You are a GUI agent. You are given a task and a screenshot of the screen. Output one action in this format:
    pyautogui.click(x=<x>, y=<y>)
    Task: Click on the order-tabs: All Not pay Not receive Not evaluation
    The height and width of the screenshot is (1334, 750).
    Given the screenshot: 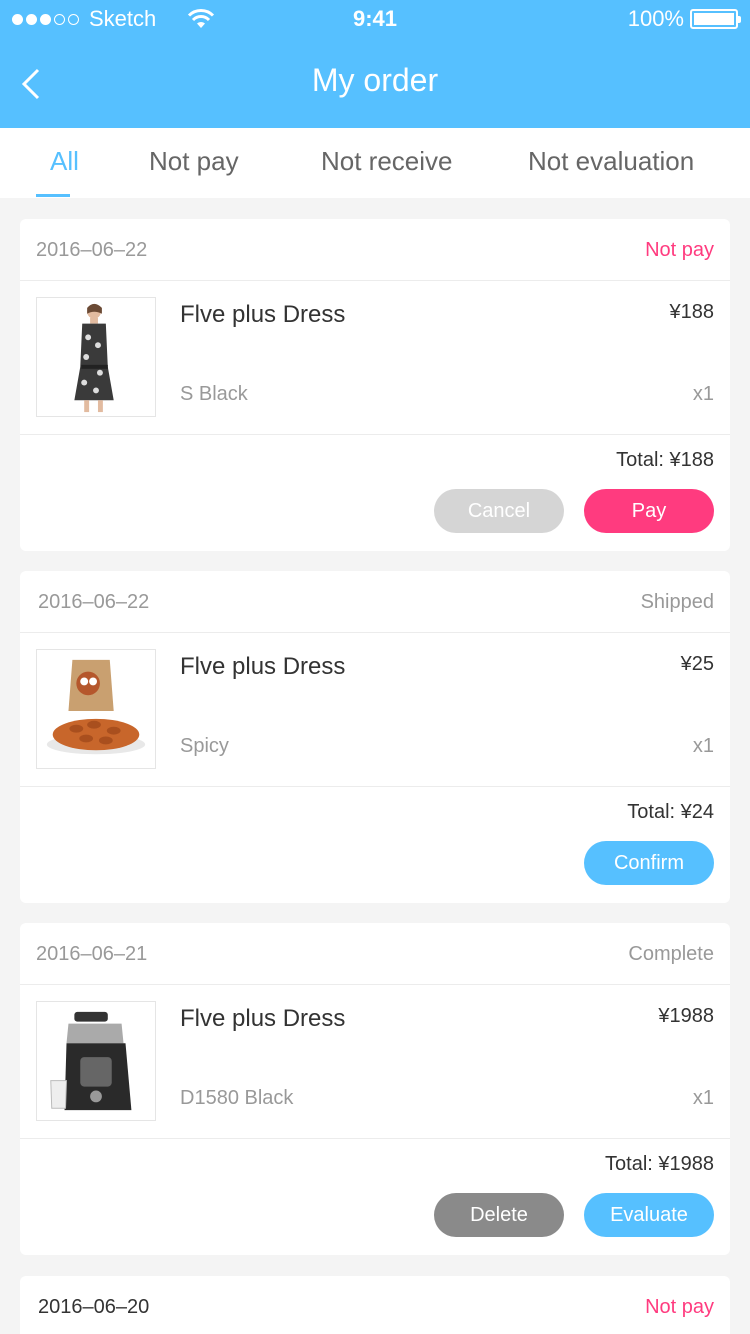 What is the action you would take?
    pyautogui.click(x=375, y=163)
    